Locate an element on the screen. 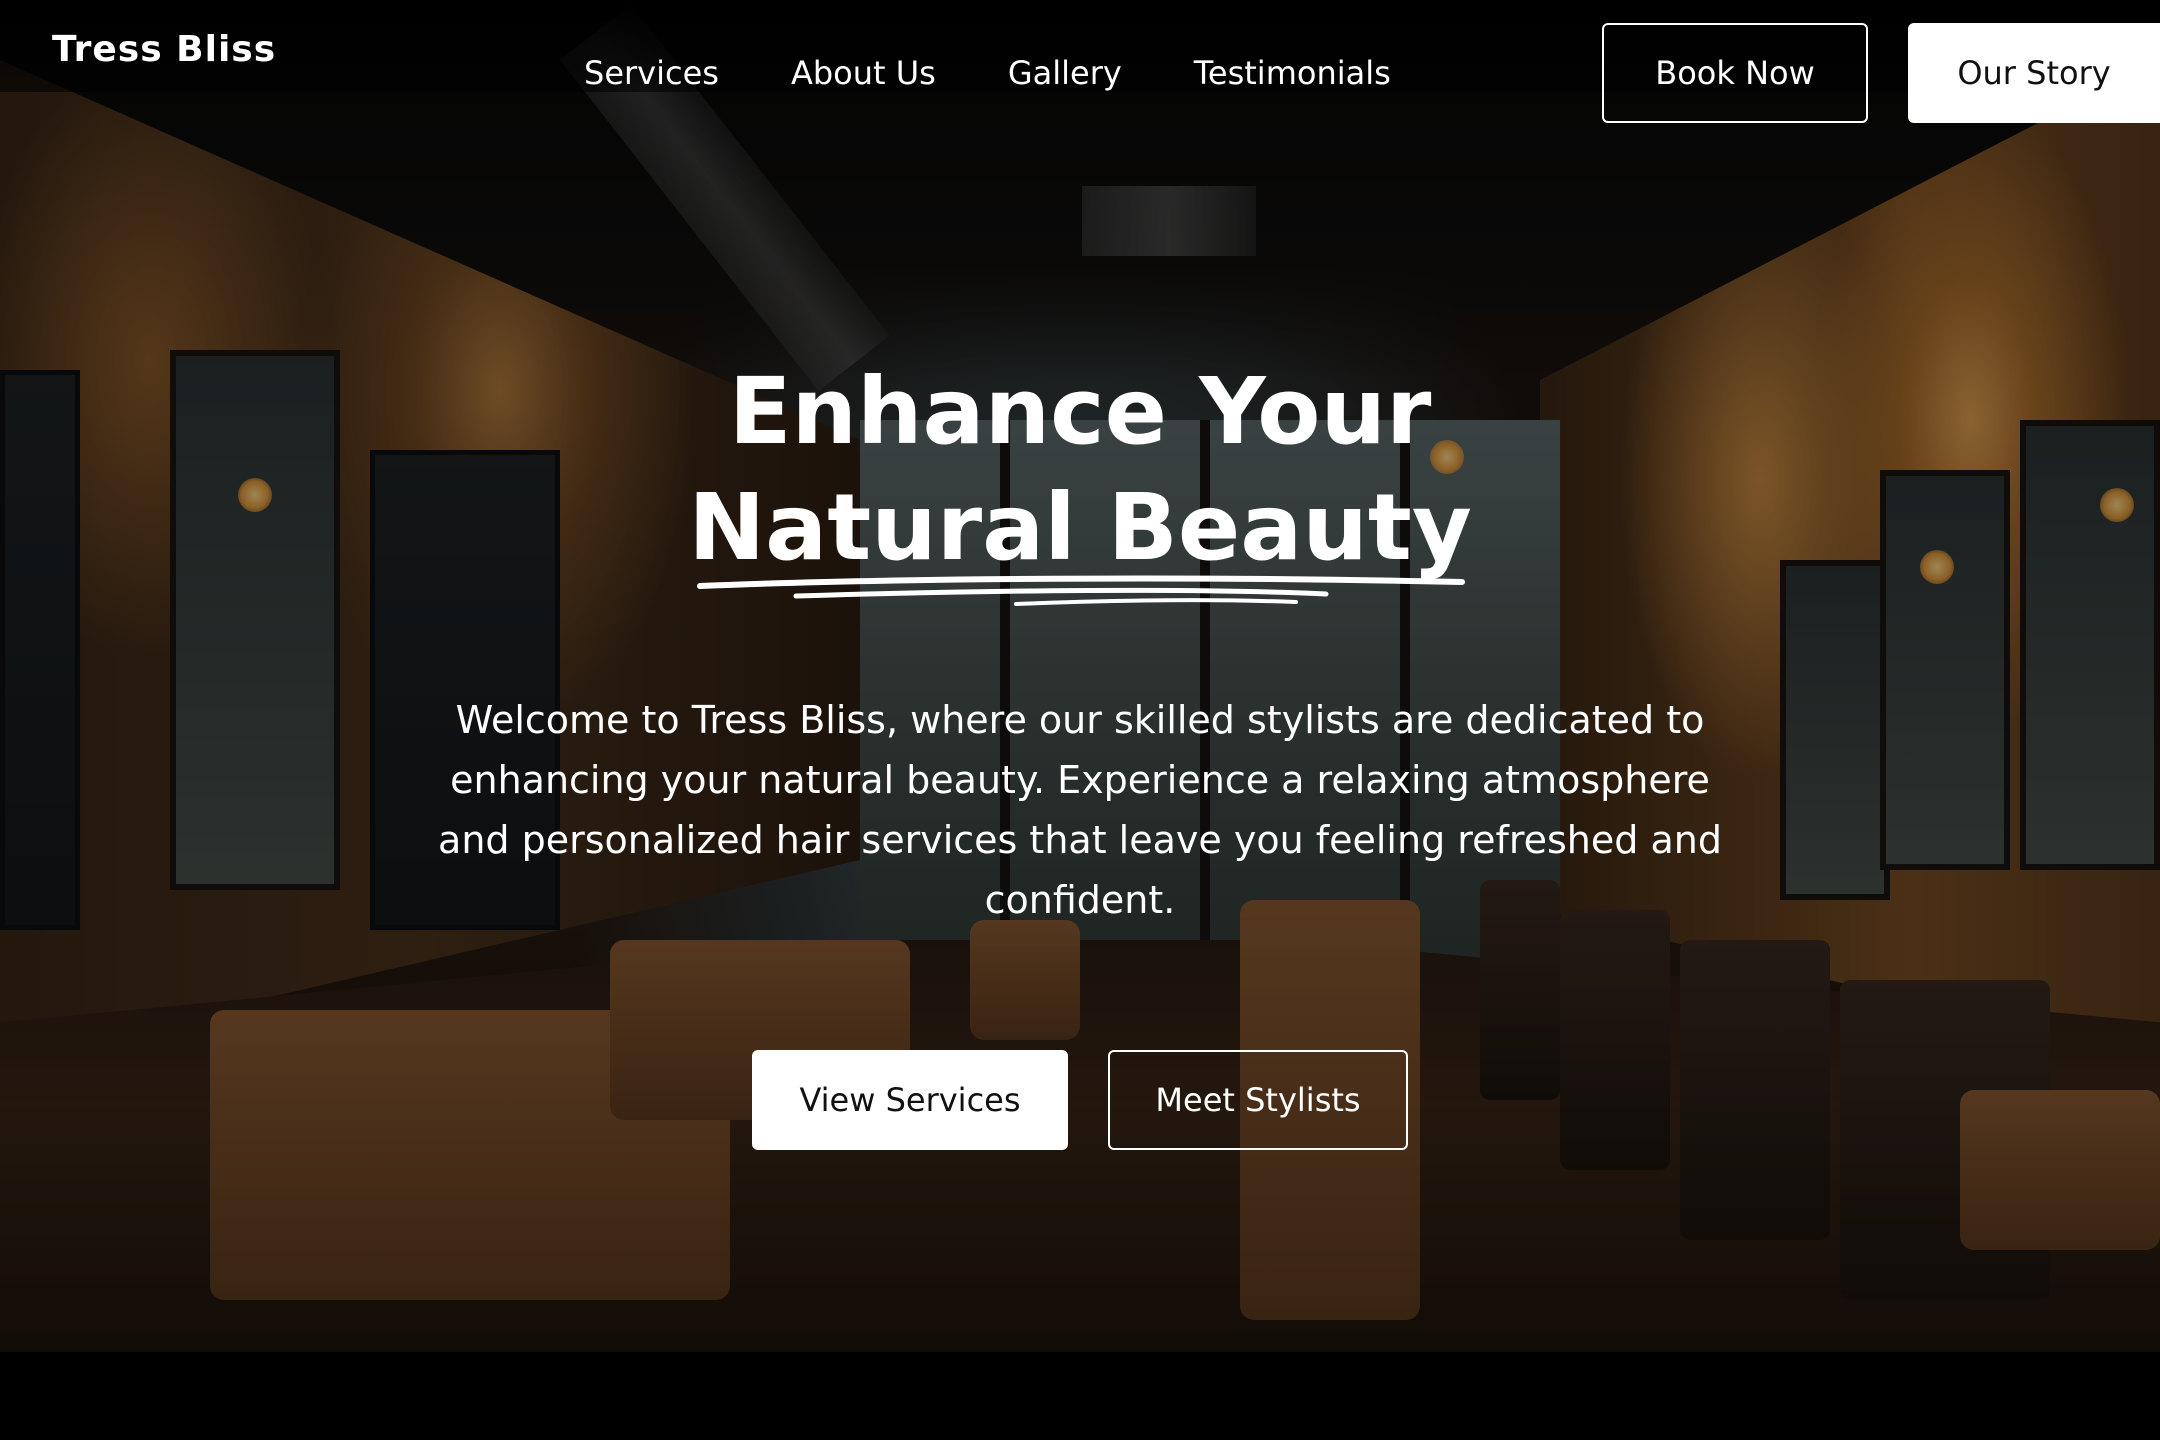 The image size is (2160, 1440). nav-links: Services About Us Gallery Testimonials is located at coordinates (987, 73).